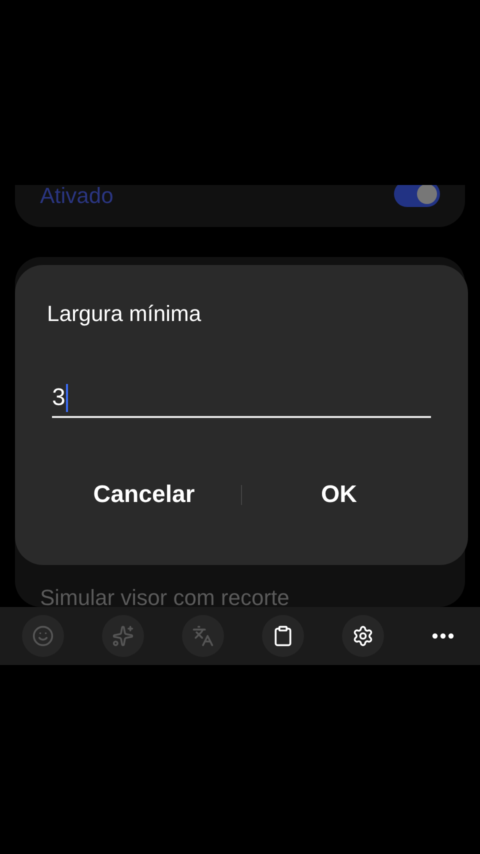 This screenshot has height=854, width=480. Describe the element at coordinates (144, 495) in the screenshot. I see `dialog-button: Cancelar` at that location.